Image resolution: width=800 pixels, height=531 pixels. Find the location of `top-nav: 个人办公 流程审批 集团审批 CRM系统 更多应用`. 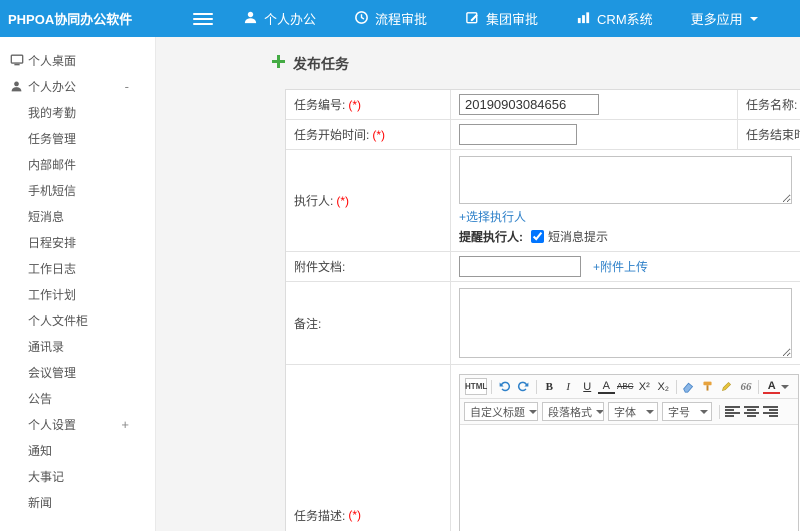

top-nav: 个人办公 流程审批 集团审批 CRM系统 更多应用 is located at coordinates (519, 18).